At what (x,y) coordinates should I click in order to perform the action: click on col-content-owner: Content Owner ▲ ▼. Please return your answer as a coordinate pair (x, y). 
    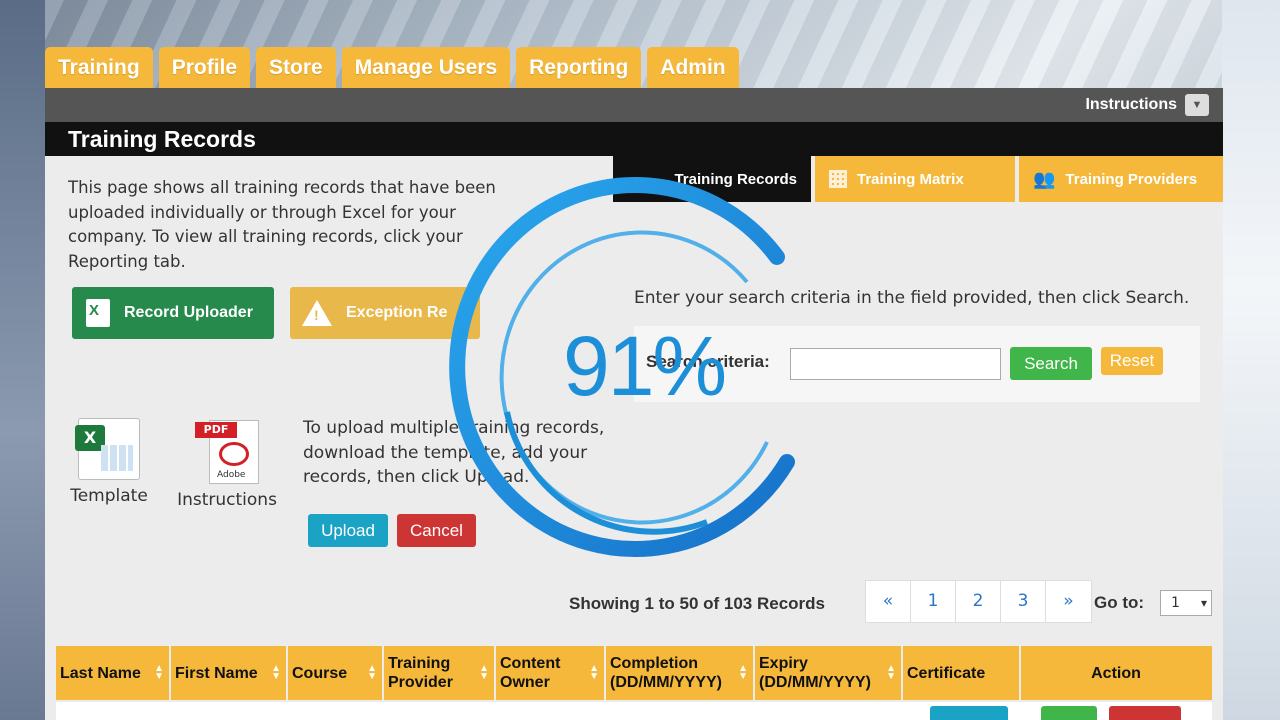
    Looking at the image, I should click on (551, 673).